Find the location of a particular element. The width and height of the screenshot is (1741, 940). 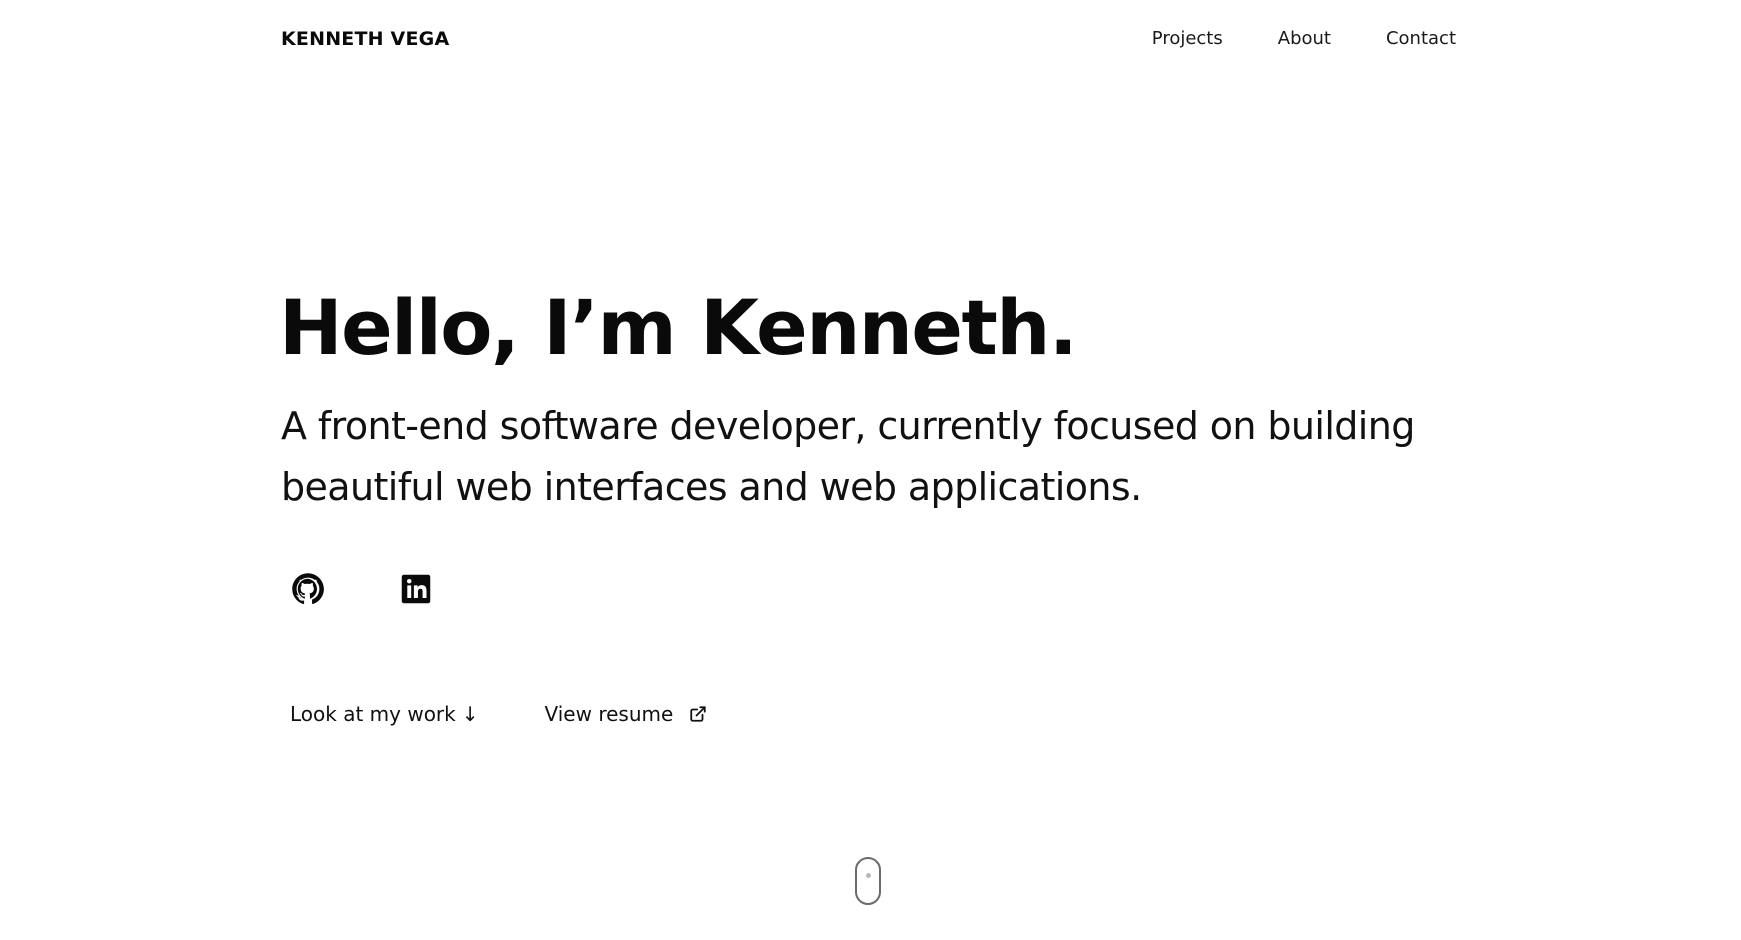

brand-logo: KENNETH VEGA is located at coordinates (365, 39).